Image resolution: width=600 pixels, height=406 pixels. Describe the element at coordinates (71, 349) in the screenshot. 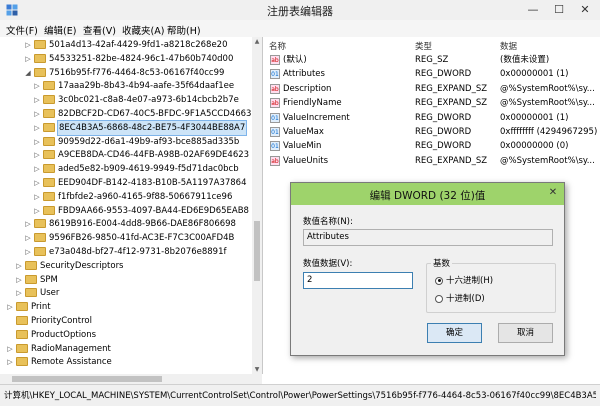

I see `tree-node-label: RadioManagement` at that location.